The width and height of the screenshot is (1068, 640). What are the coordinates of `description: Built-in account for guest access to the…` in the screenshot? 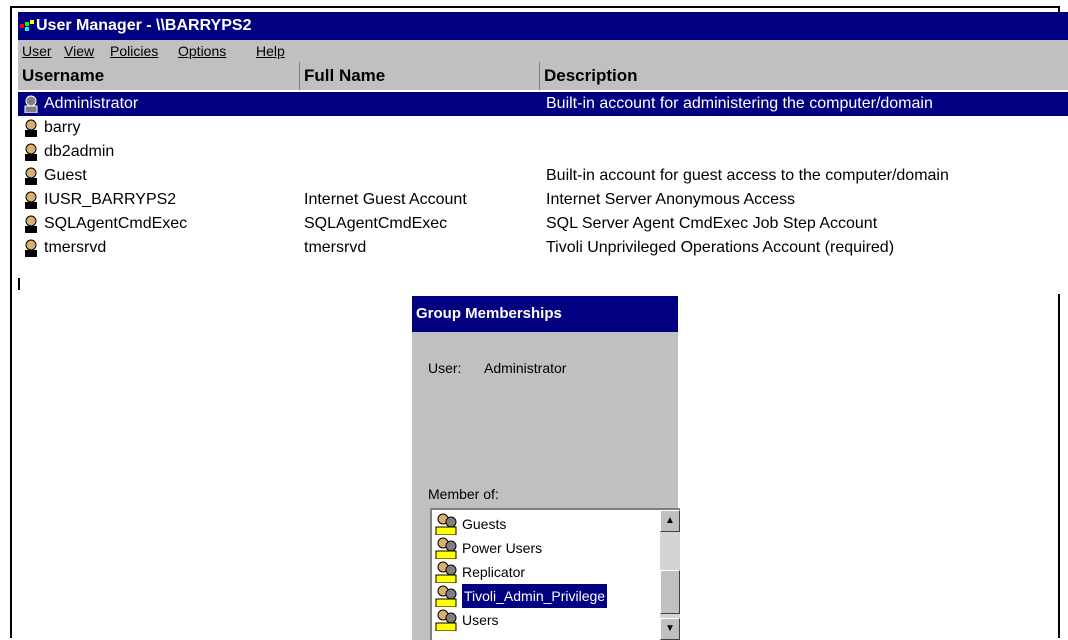 It's located at (747, 175).